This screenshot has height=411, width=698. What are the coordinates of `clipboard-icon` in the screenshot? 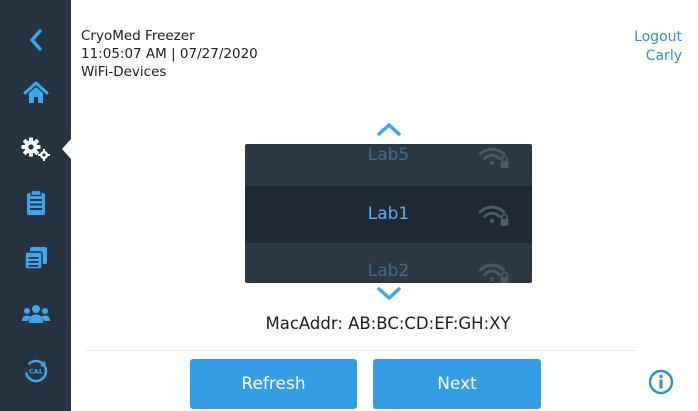 It's located at (35, 202).